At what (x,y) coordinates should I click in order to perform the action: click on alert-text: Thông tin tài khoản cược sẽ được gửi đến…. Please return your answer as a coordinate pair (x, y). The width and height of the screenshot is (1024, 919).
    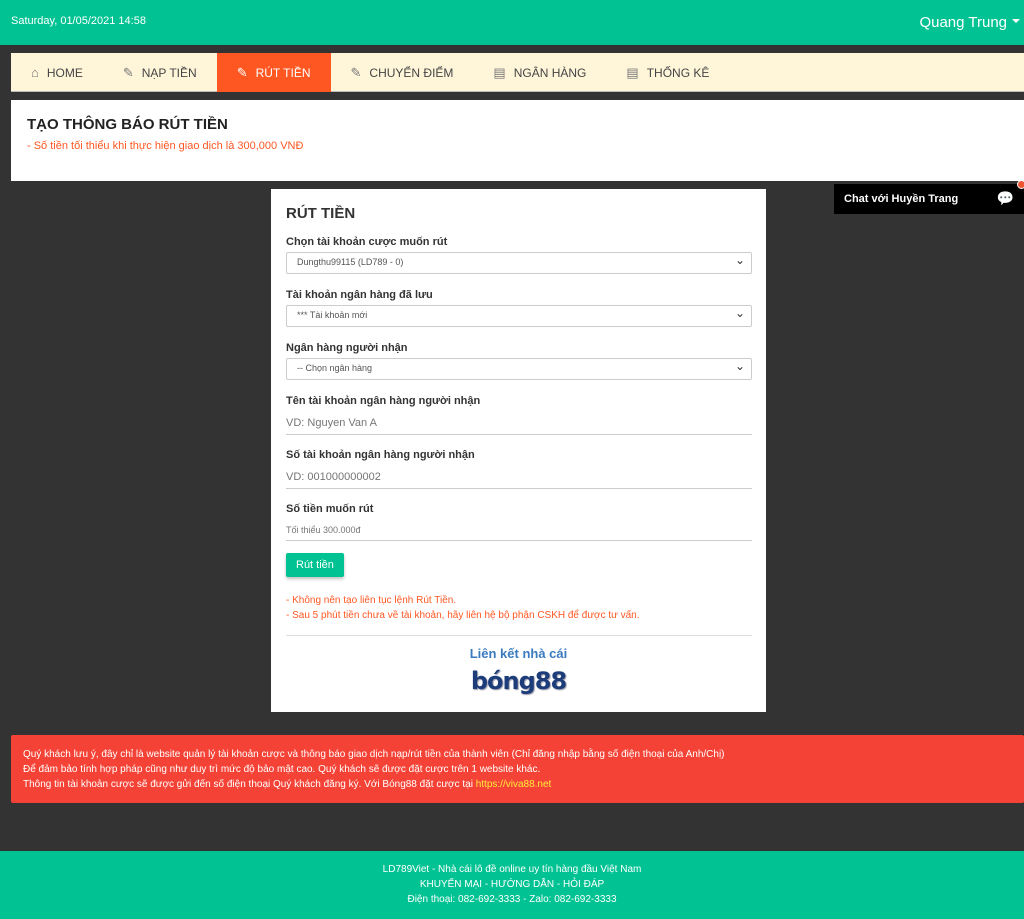
    Looking at the image, I should click on (248, 784).